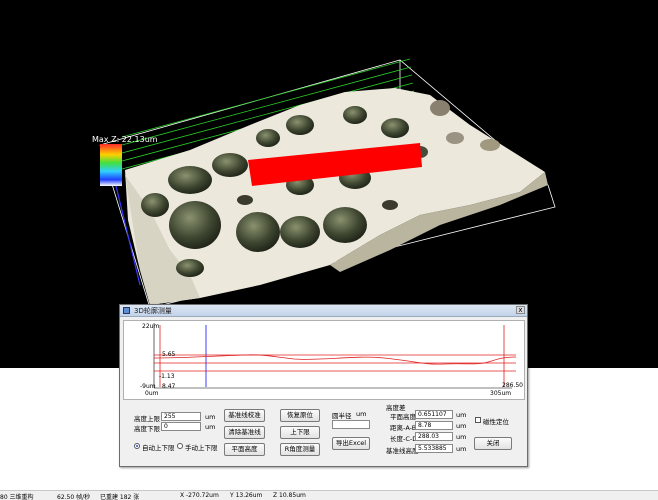 Image resolution: width=658 pixels, height=500 pixels. Describe the element at coordinates (180, 446) in the screenshot. I see `manual-limit-radio` at that location.